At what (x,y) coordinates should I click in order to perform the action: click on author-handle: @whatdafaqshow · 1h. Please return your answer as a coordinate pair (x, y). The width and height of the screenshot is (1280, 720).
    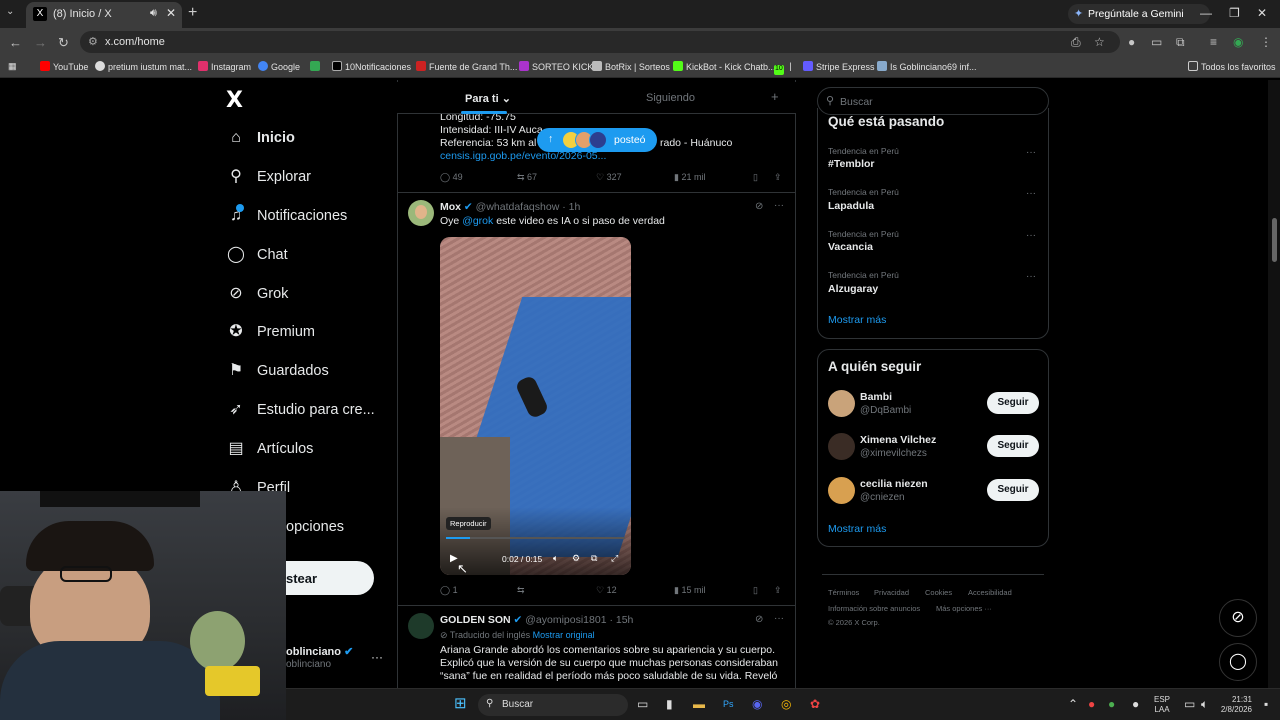
    Looking at the image, I should click on (528, 207).